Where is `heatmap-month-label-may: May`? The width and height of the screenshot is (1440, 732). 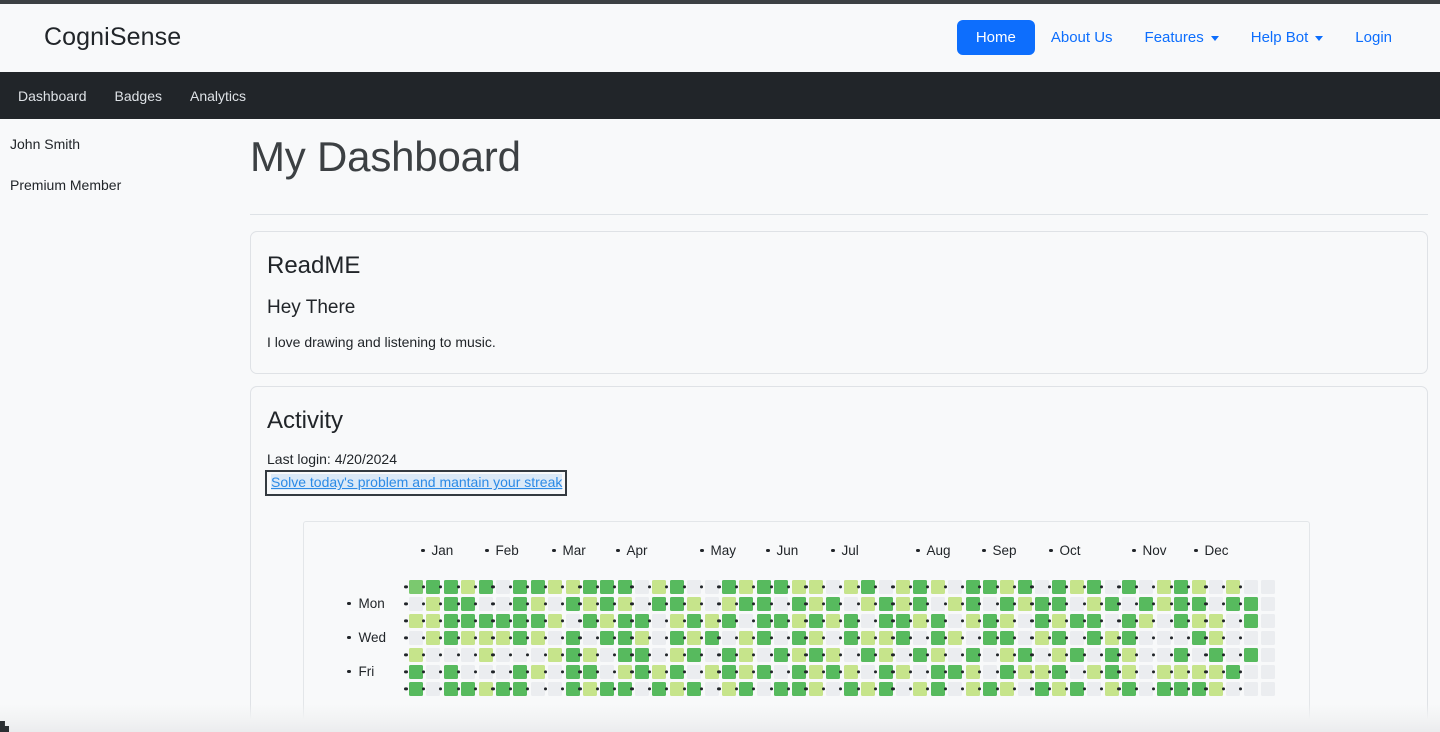 heatmap-month-label-may: May is located at coordinates (718, 550).